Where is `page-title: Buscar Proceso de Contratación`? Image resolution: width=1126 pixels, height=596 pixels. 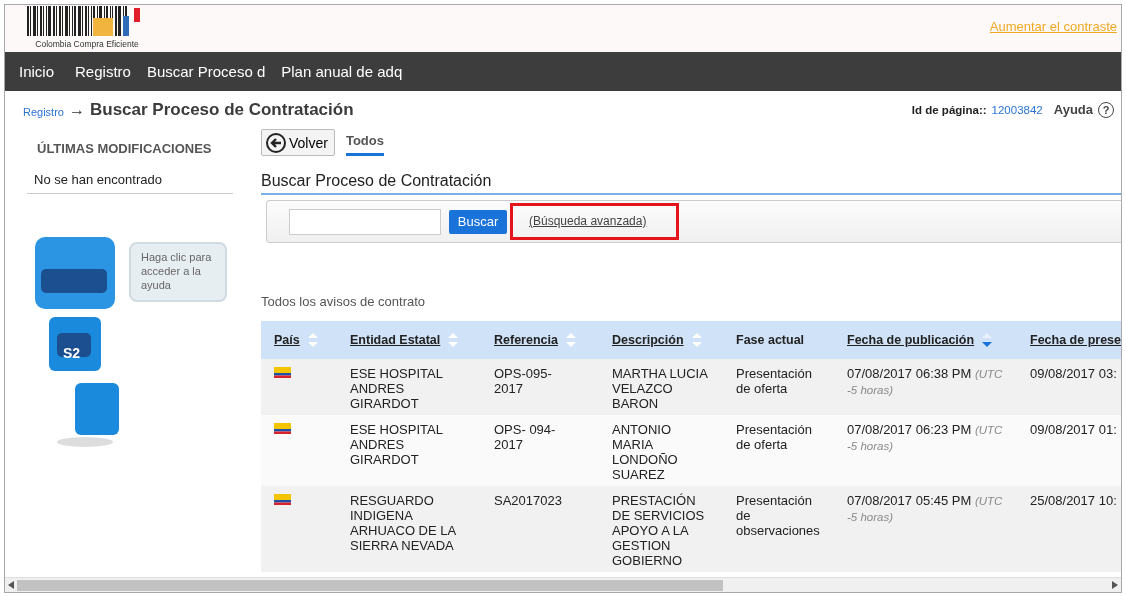 page-title: Buscar Proceso de Contratación is located at coordinates (221, 109).